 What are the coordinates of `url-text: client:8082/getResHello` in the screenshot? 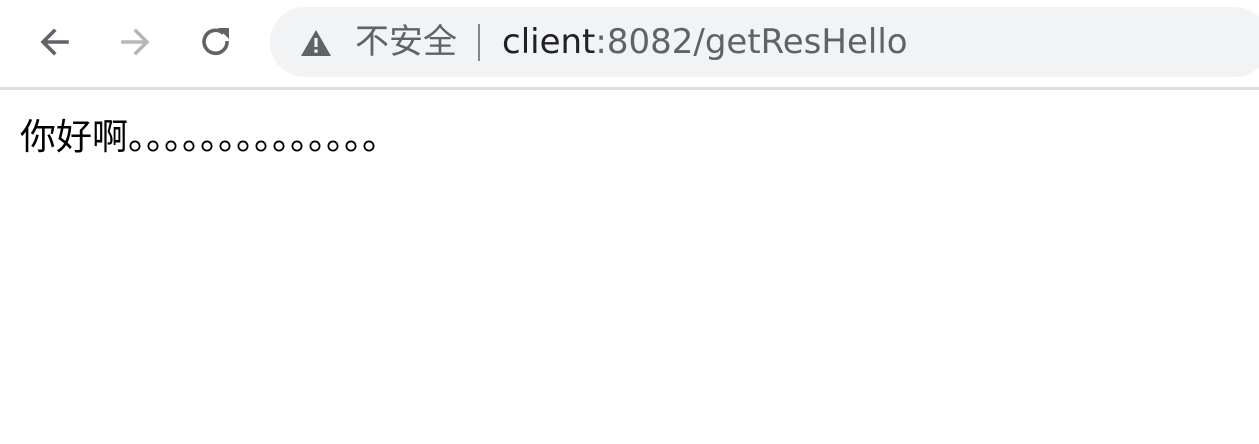 It's located at (705, 42).